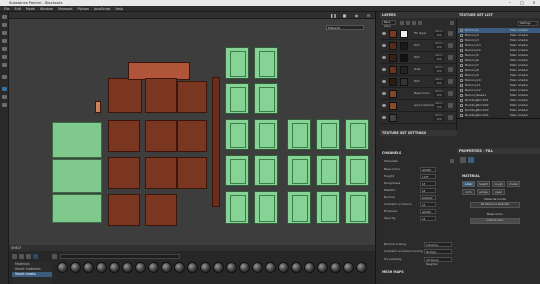 The image size is (540, 284). I want to click on new-folder-icon, so click(14, 256).